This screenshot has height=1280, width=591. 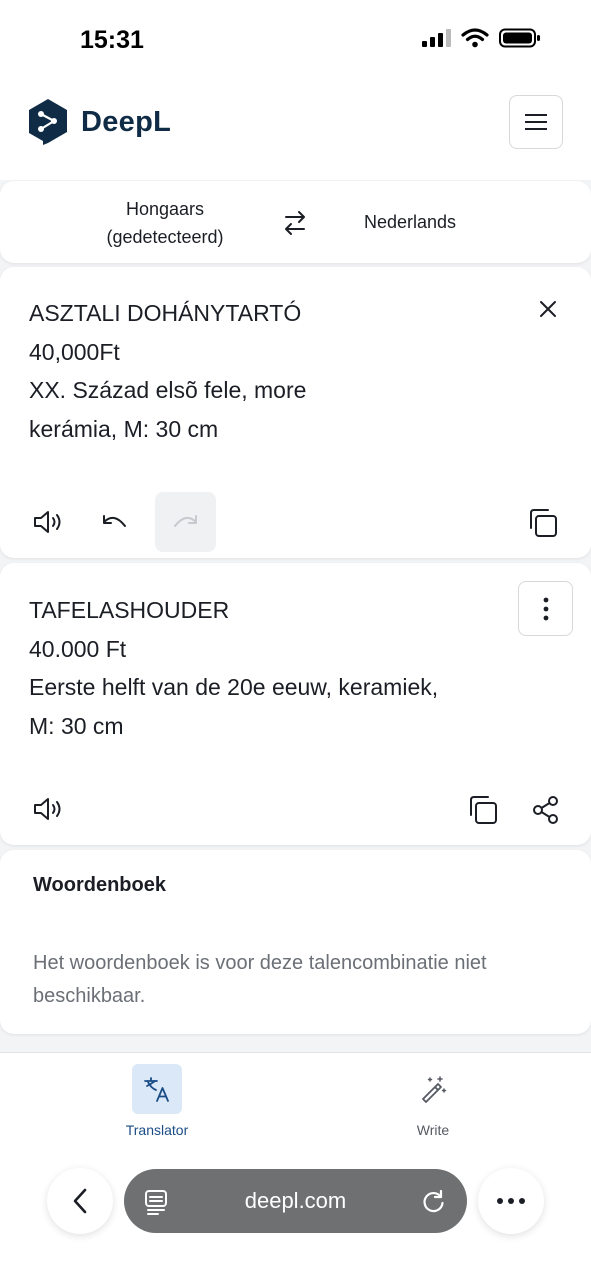 I want to click on address-bar: deepl.com, so click(x=295, y=1201).